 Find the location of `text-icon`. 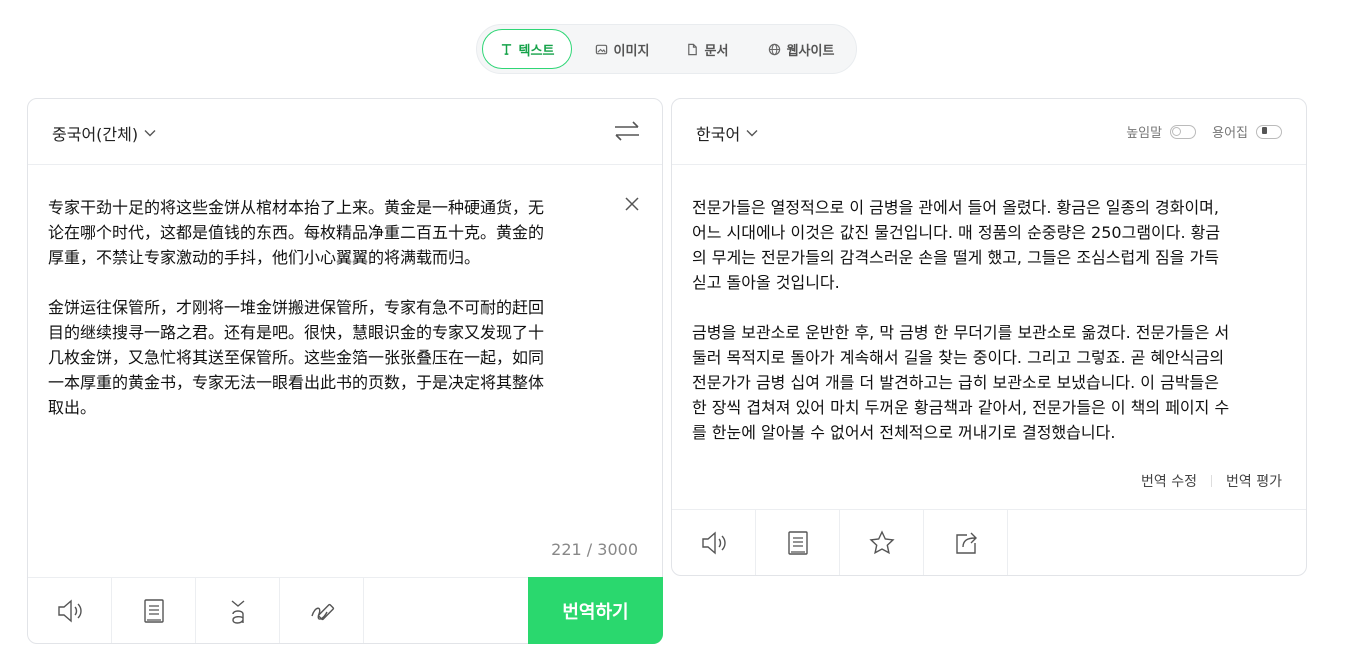

text-icon is located at coordinates (506, 49).